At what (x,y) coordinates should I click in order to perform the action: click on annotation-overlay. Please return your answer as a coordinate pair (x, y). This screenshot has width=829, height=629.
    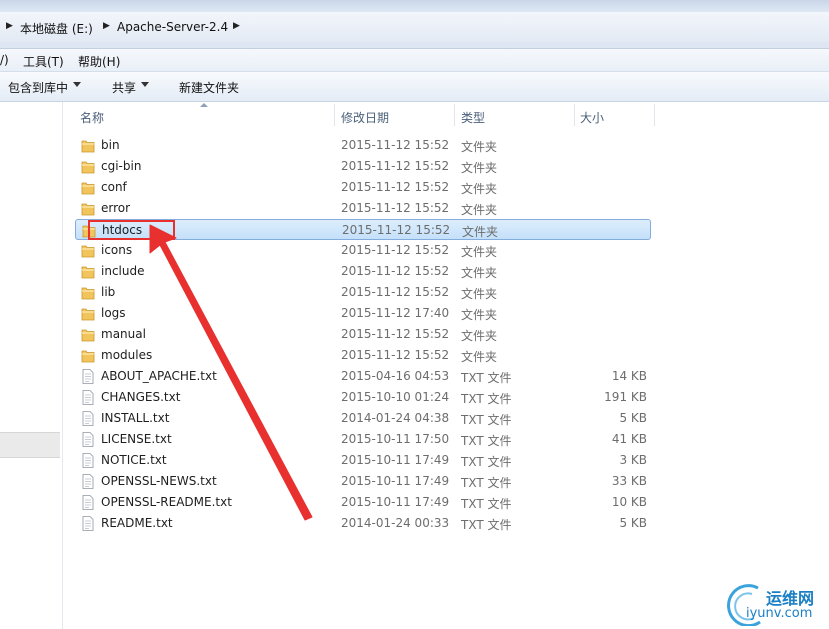
    Looking at the image, I should click on (231, 372).